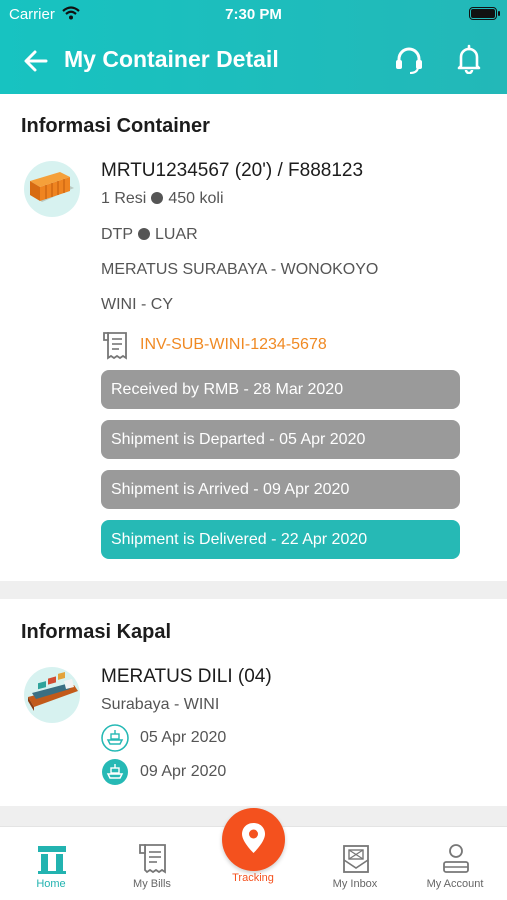 This screenshot has height=900, width=507. I want to click on status-arrived: Shipment is Arrived - 09 Apr 2020, so click(280, 489).